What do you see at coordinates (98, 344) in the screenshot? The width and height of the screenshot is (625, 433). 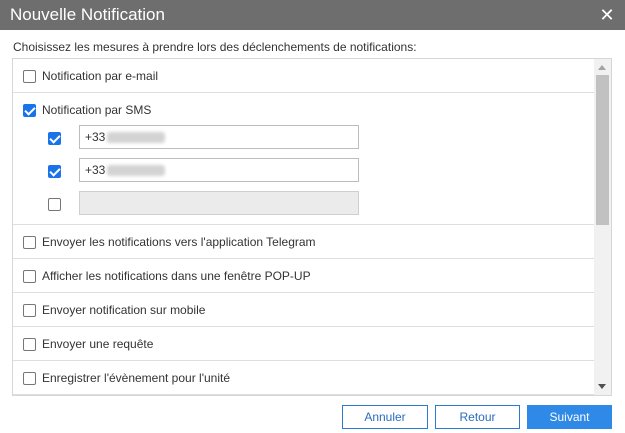 I see `request-label: Envoyer une requête` at bounding box center [98, 344].